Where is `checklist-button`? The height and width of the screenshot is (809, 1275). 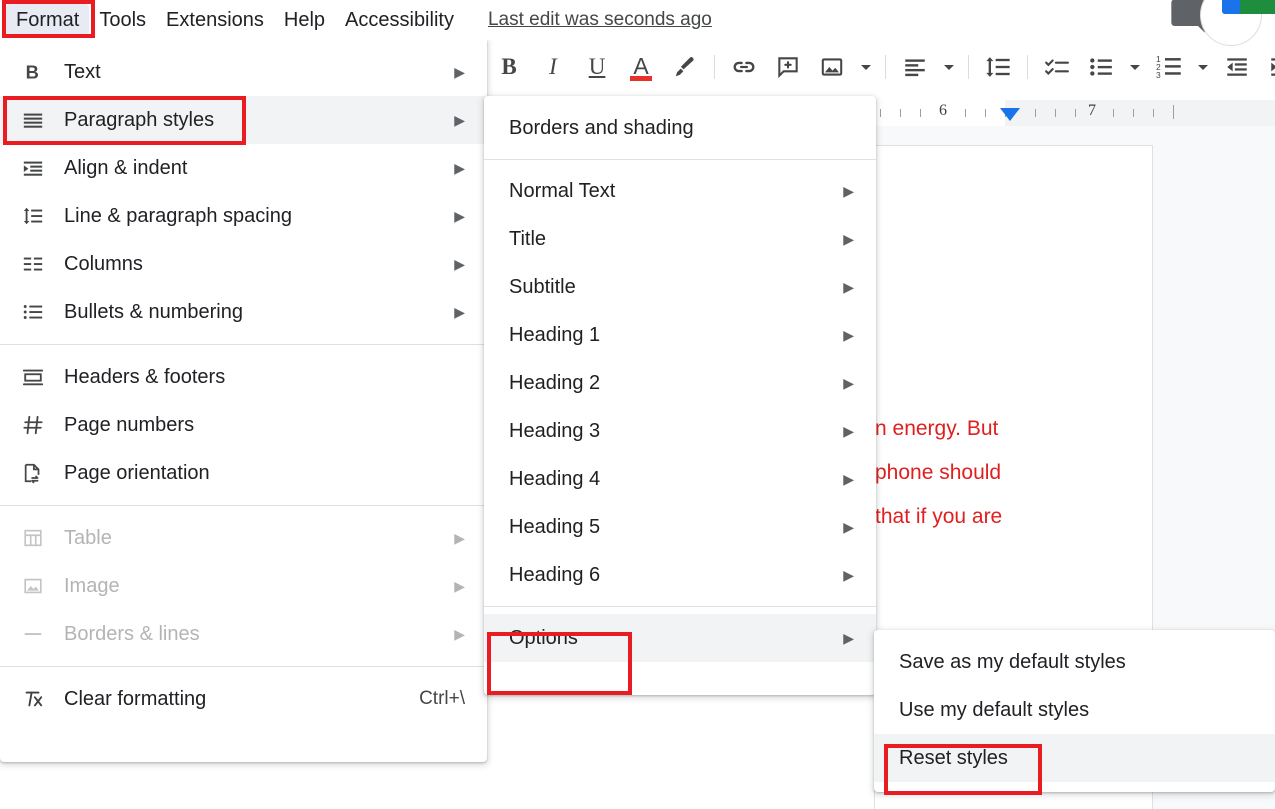 checklist-button is located at coordinates (1057, 67).